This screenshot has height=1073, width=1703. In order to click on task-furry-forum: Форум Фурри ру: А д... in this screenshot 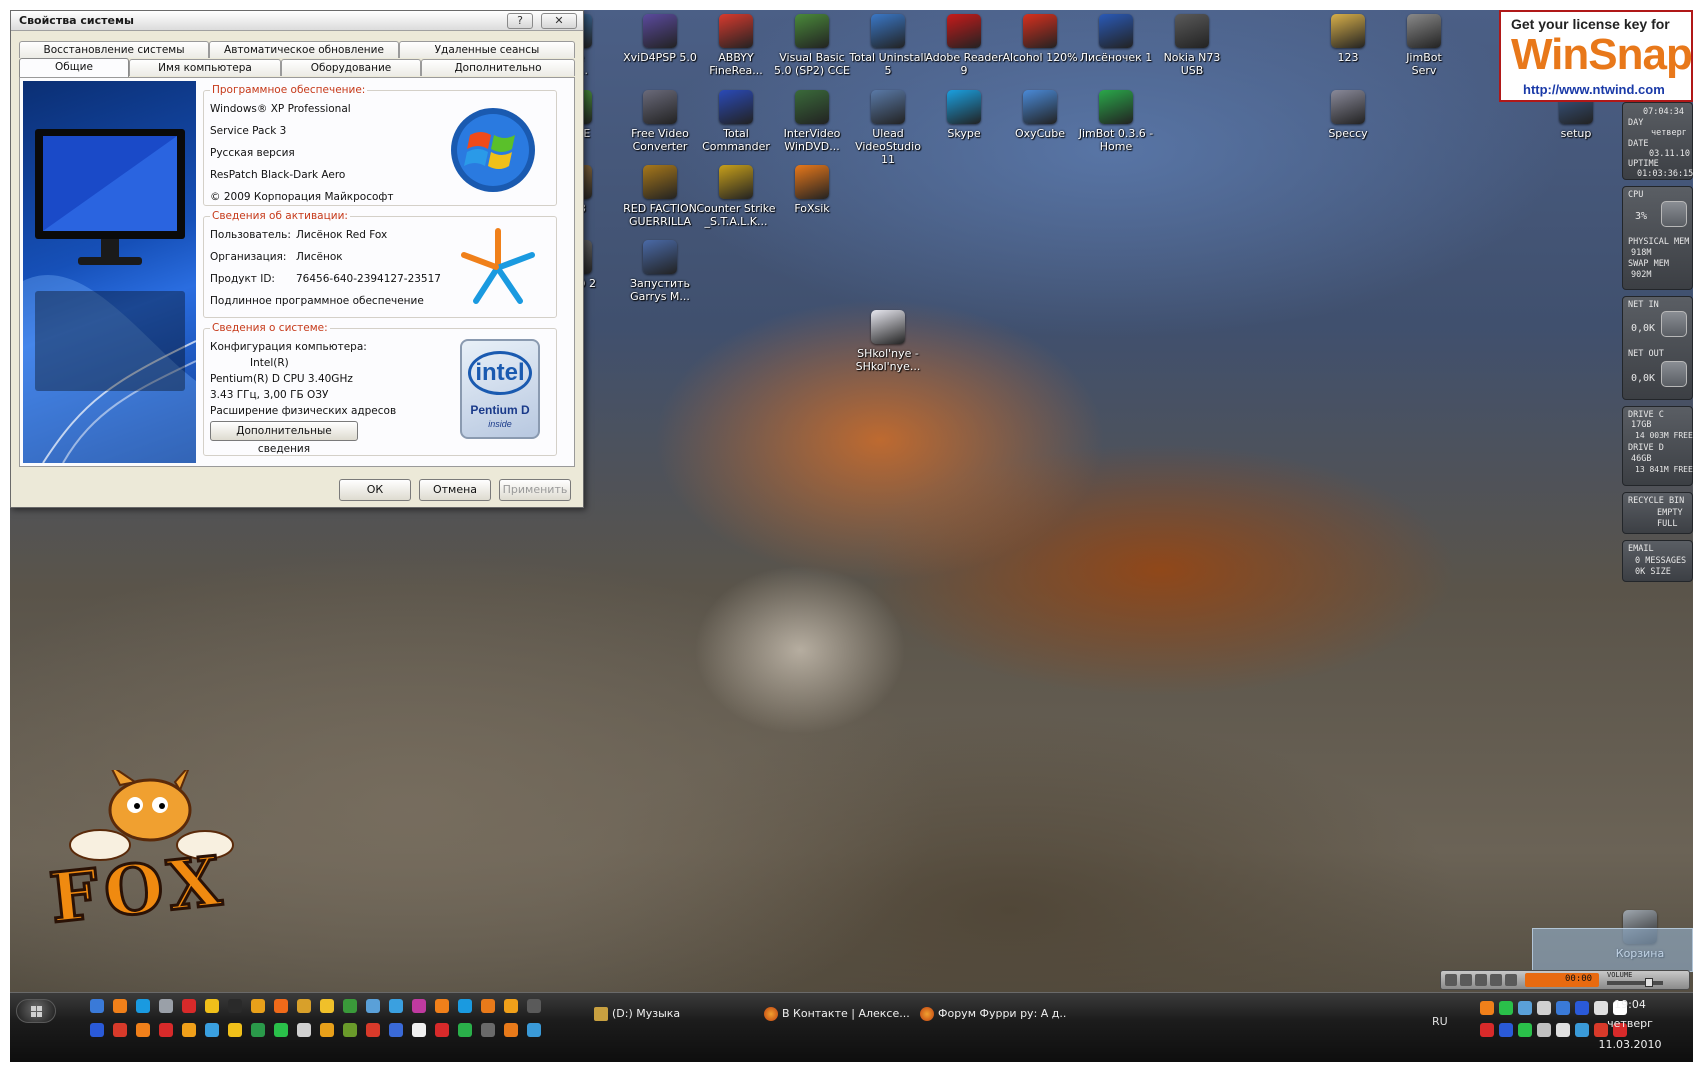, I will do `click(991, 1014)`.